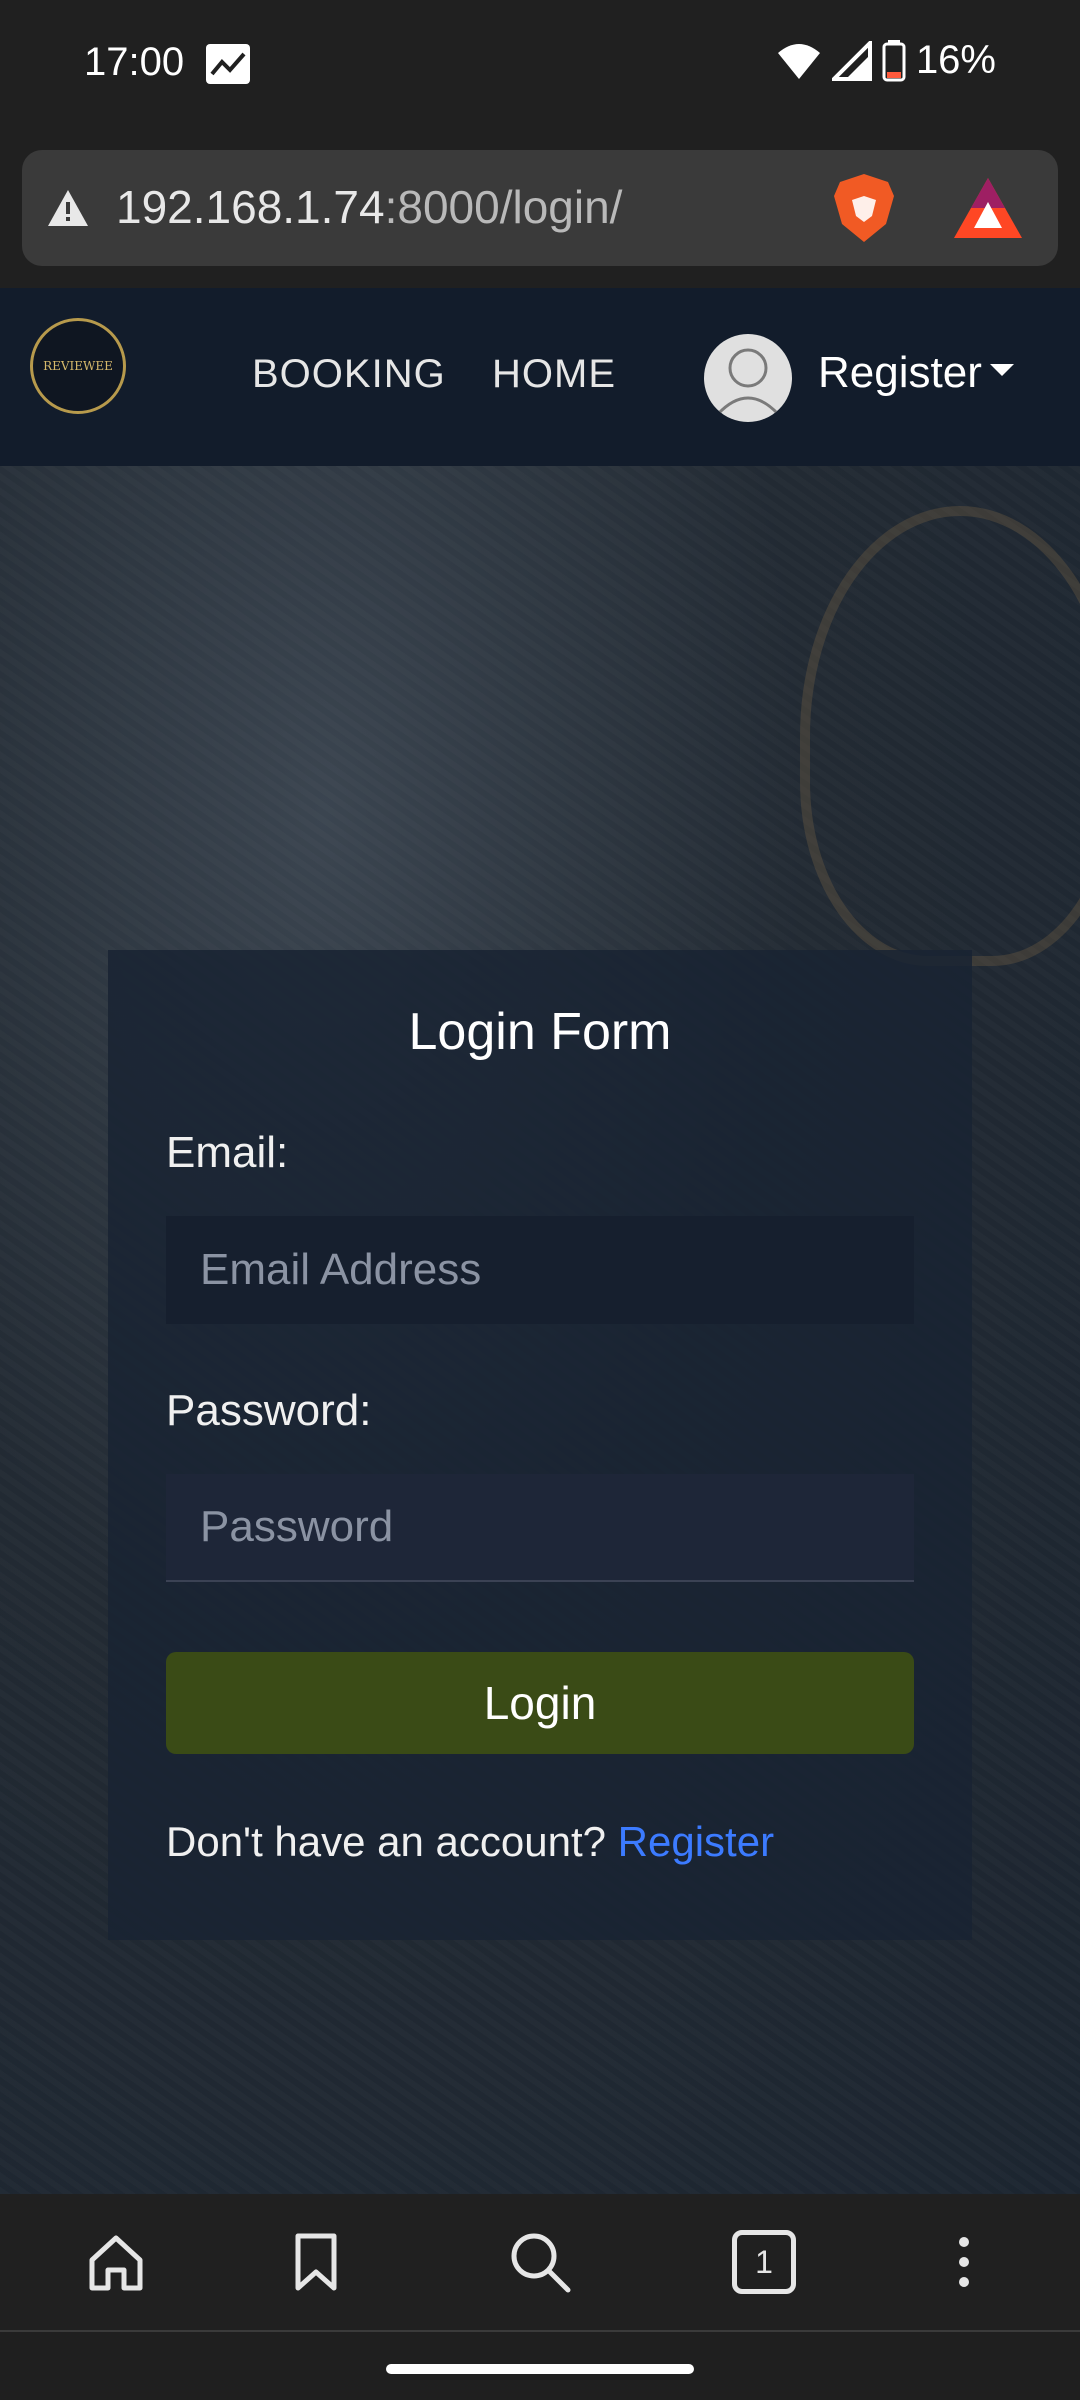  What do you see at coordinates (798, 61) in the screenshot?
I see `wifi-icon` at bounding box center [798, 61].